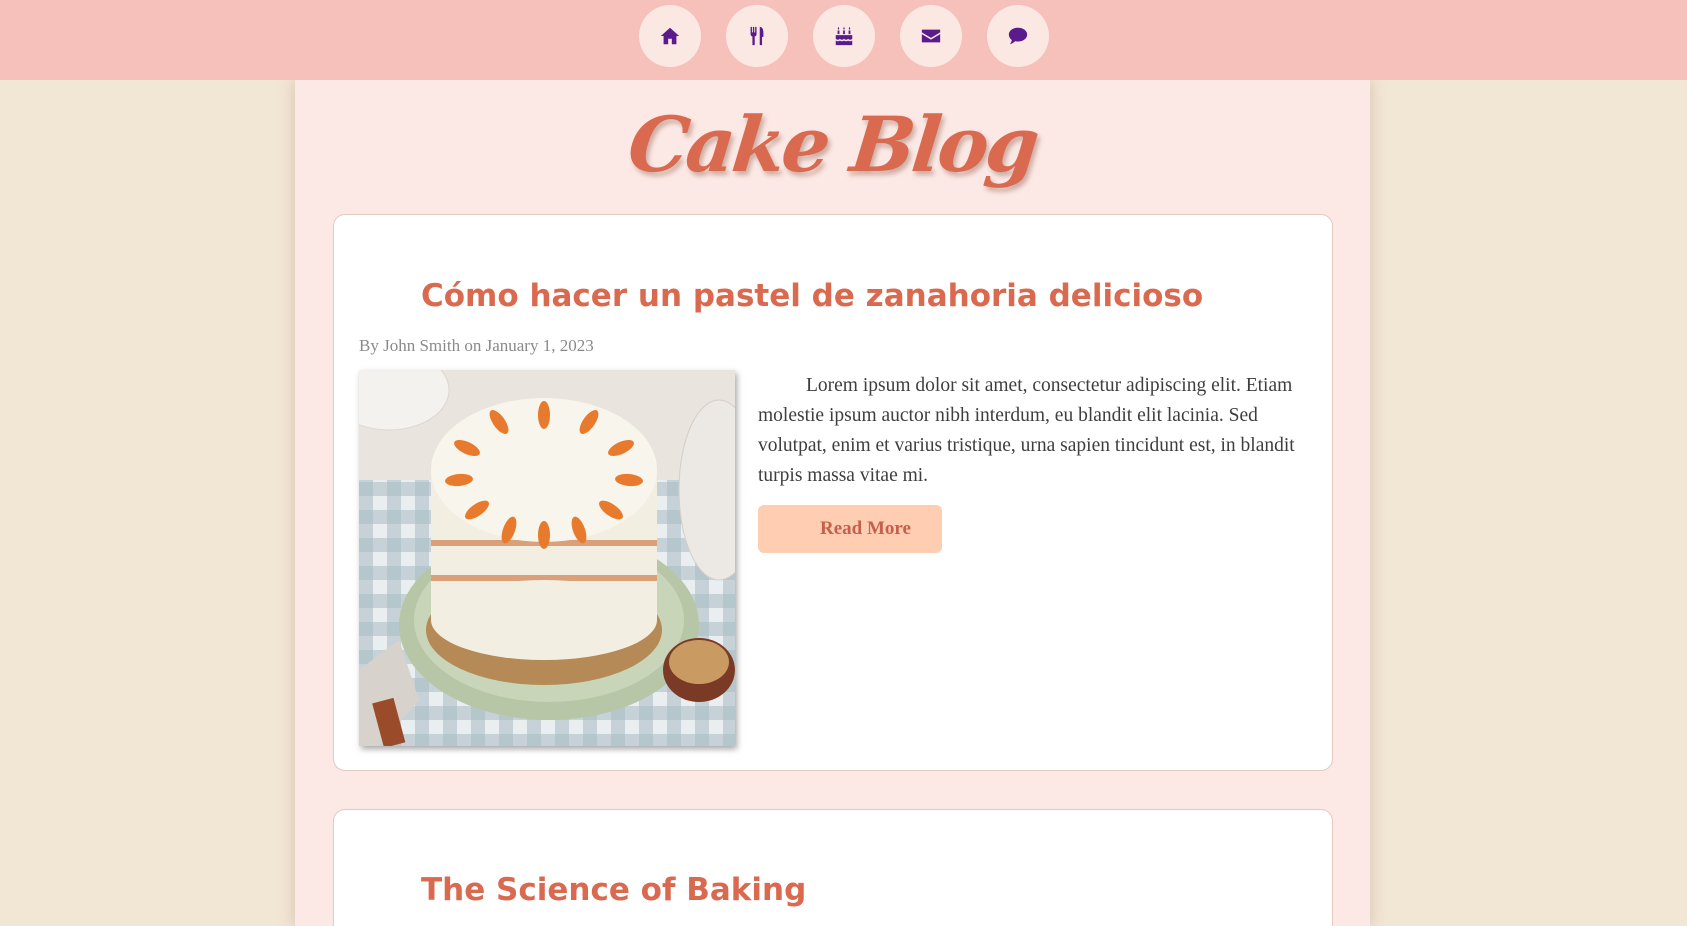 This screenshot has width=1687, height=926. Describe the element at coordinates (850, 529) in the screenshot. I see `read-more-button: Read More` at that location.